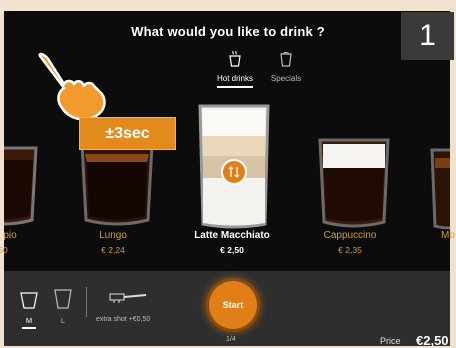 This screenshot has height=348, width=456. Describe the element at coordinates (127, 133) in the screenshot. I see `hold-duration-badge: ±3sec` at that location.